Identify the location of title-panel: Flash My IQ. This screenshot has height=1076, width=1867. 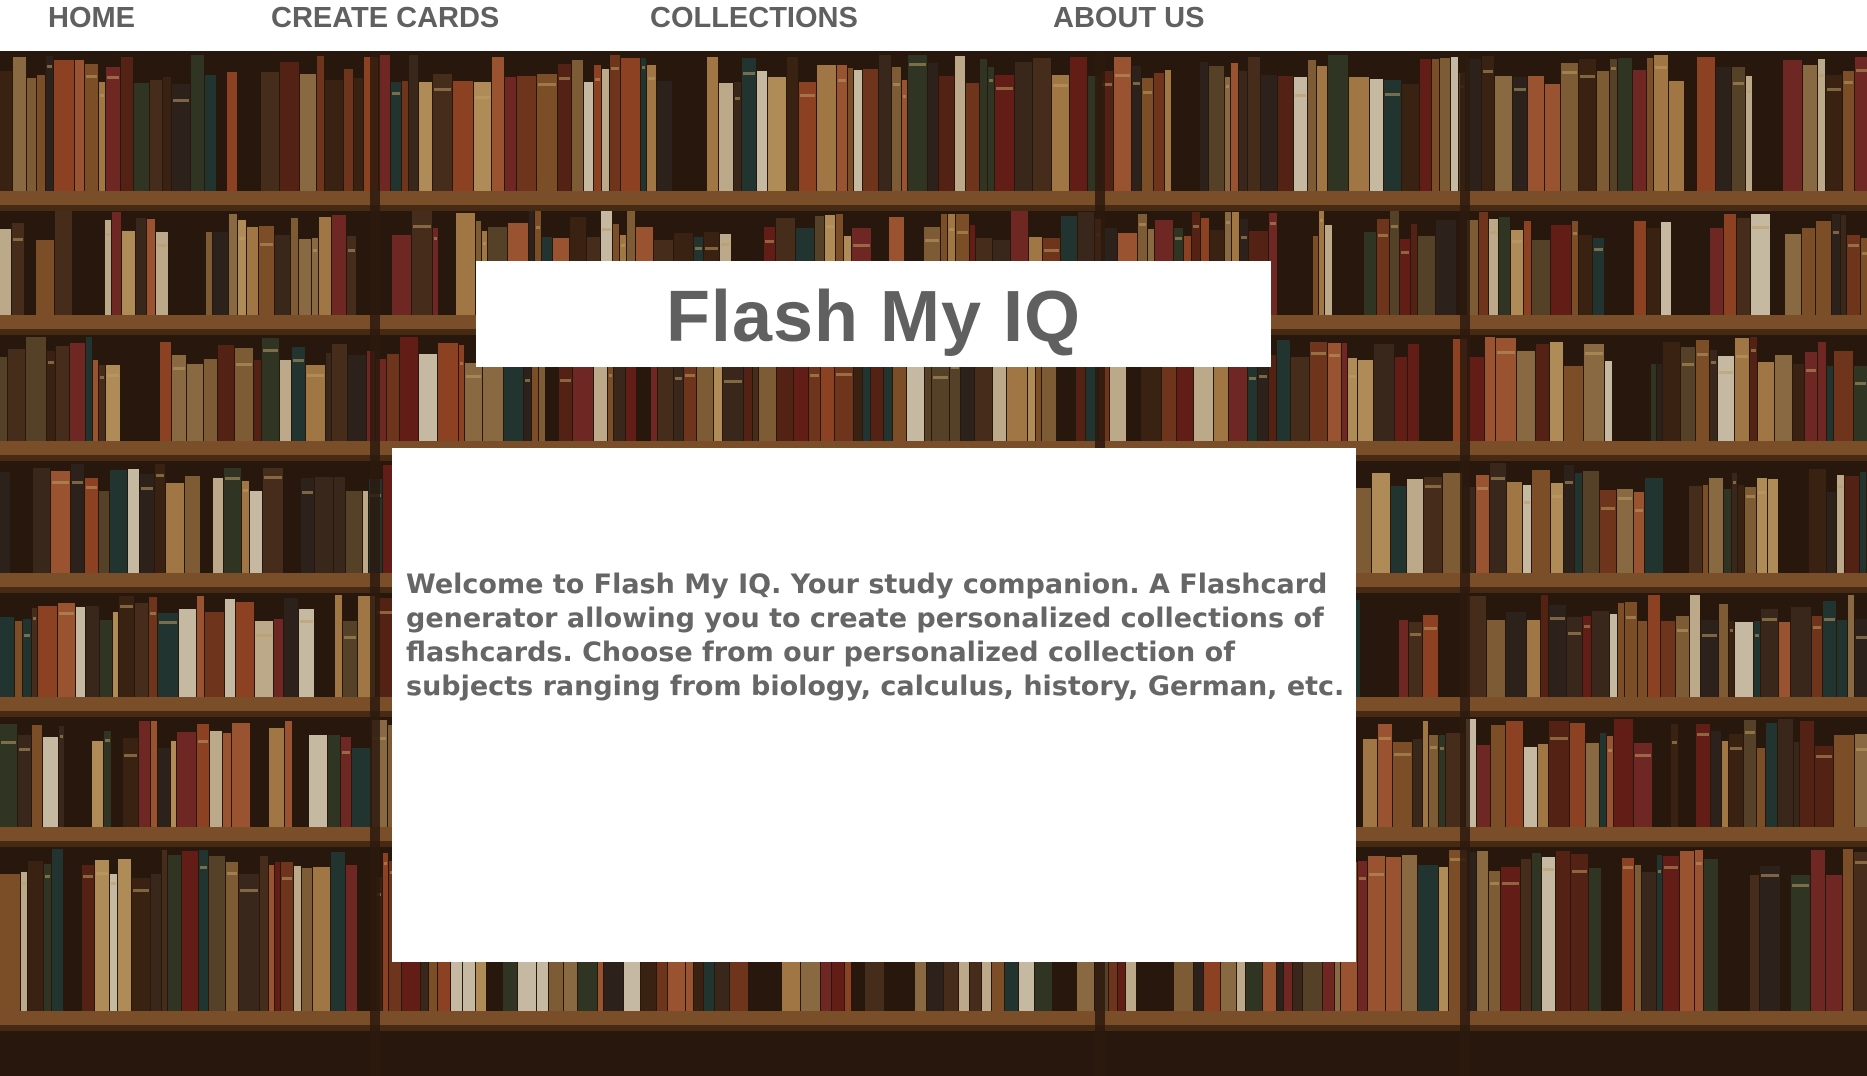
(873, 314).